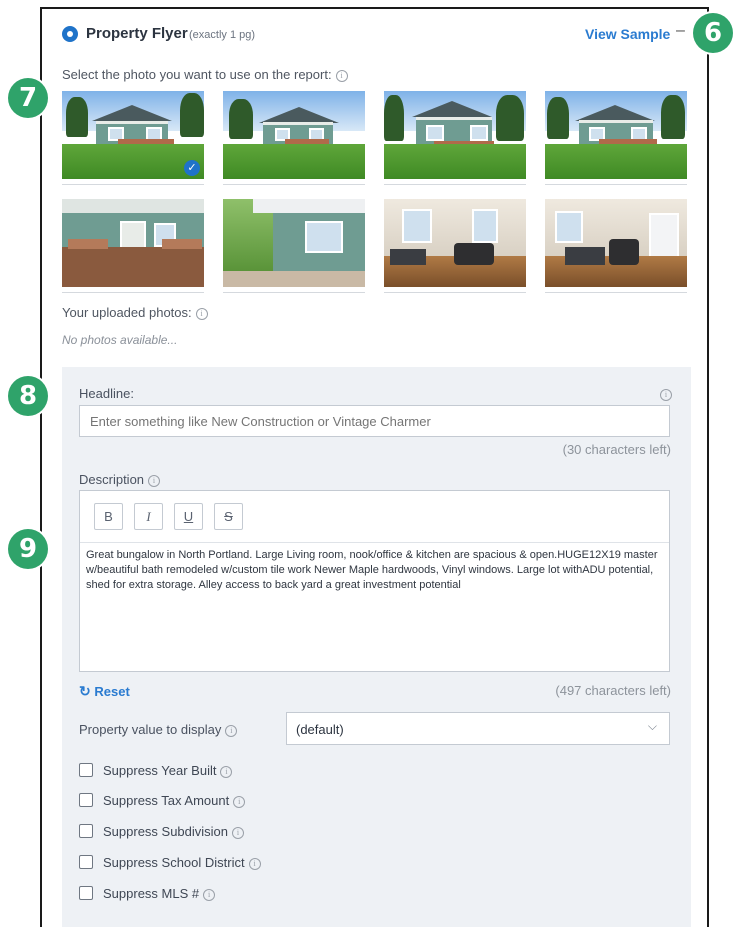 The image size is (736, 927). What do you see at coordinates (159, 893) in the screenshot?
I see `checkbox-label: Suppress MLS # i` at bounding box center [159, 893].